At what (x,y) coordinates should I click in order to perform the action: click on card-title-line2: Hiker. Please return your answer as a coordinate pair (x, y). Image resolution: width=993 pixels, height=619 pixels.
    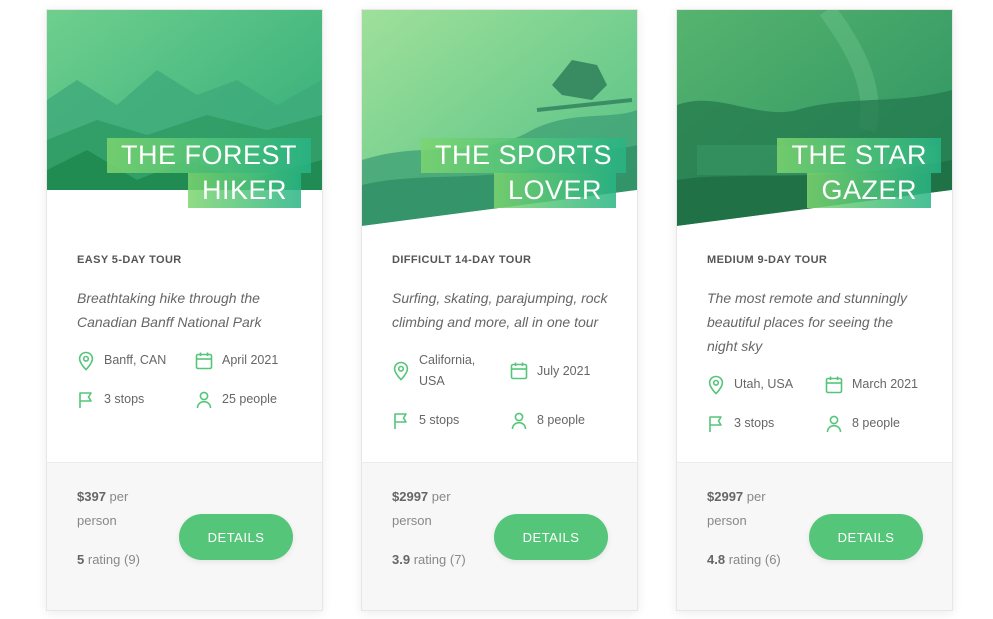
    Looking at the image, I should click on (244, 190).